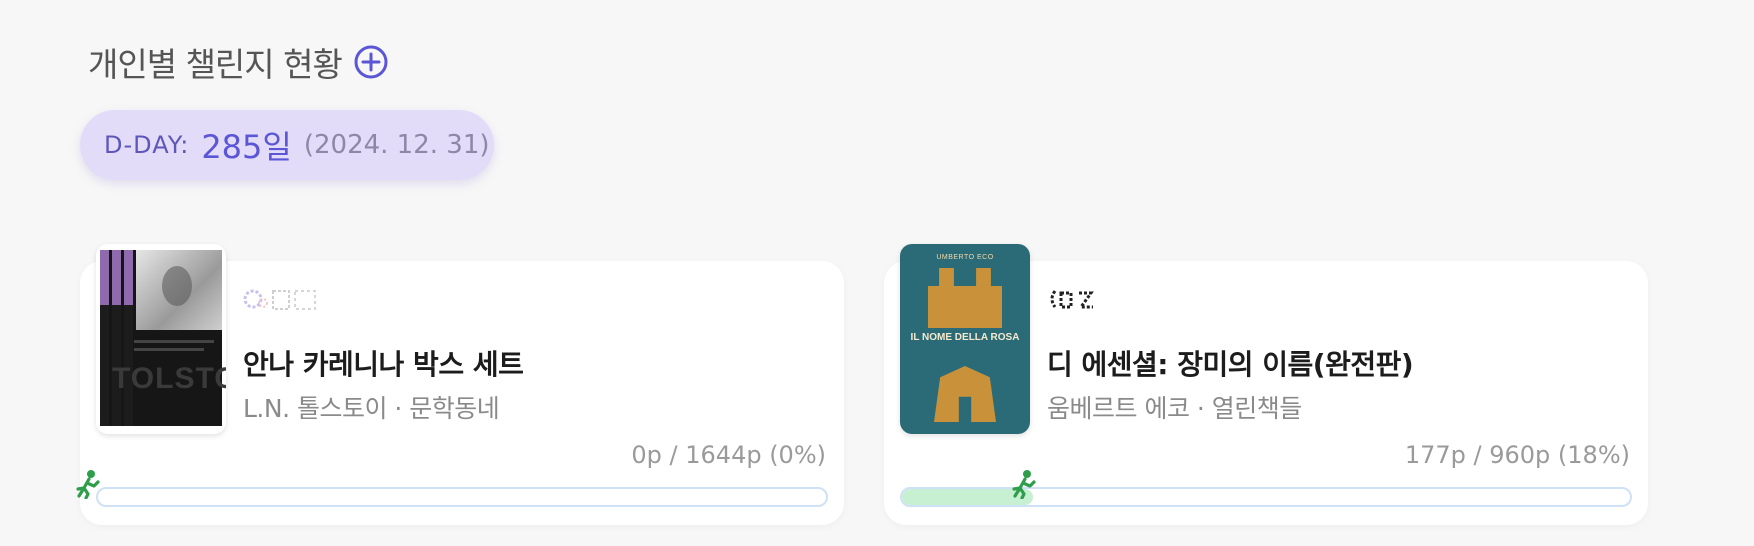  I want to click on dday-badge: D-DAY: 285일 (2024. 12. 31), so click(287, 145).